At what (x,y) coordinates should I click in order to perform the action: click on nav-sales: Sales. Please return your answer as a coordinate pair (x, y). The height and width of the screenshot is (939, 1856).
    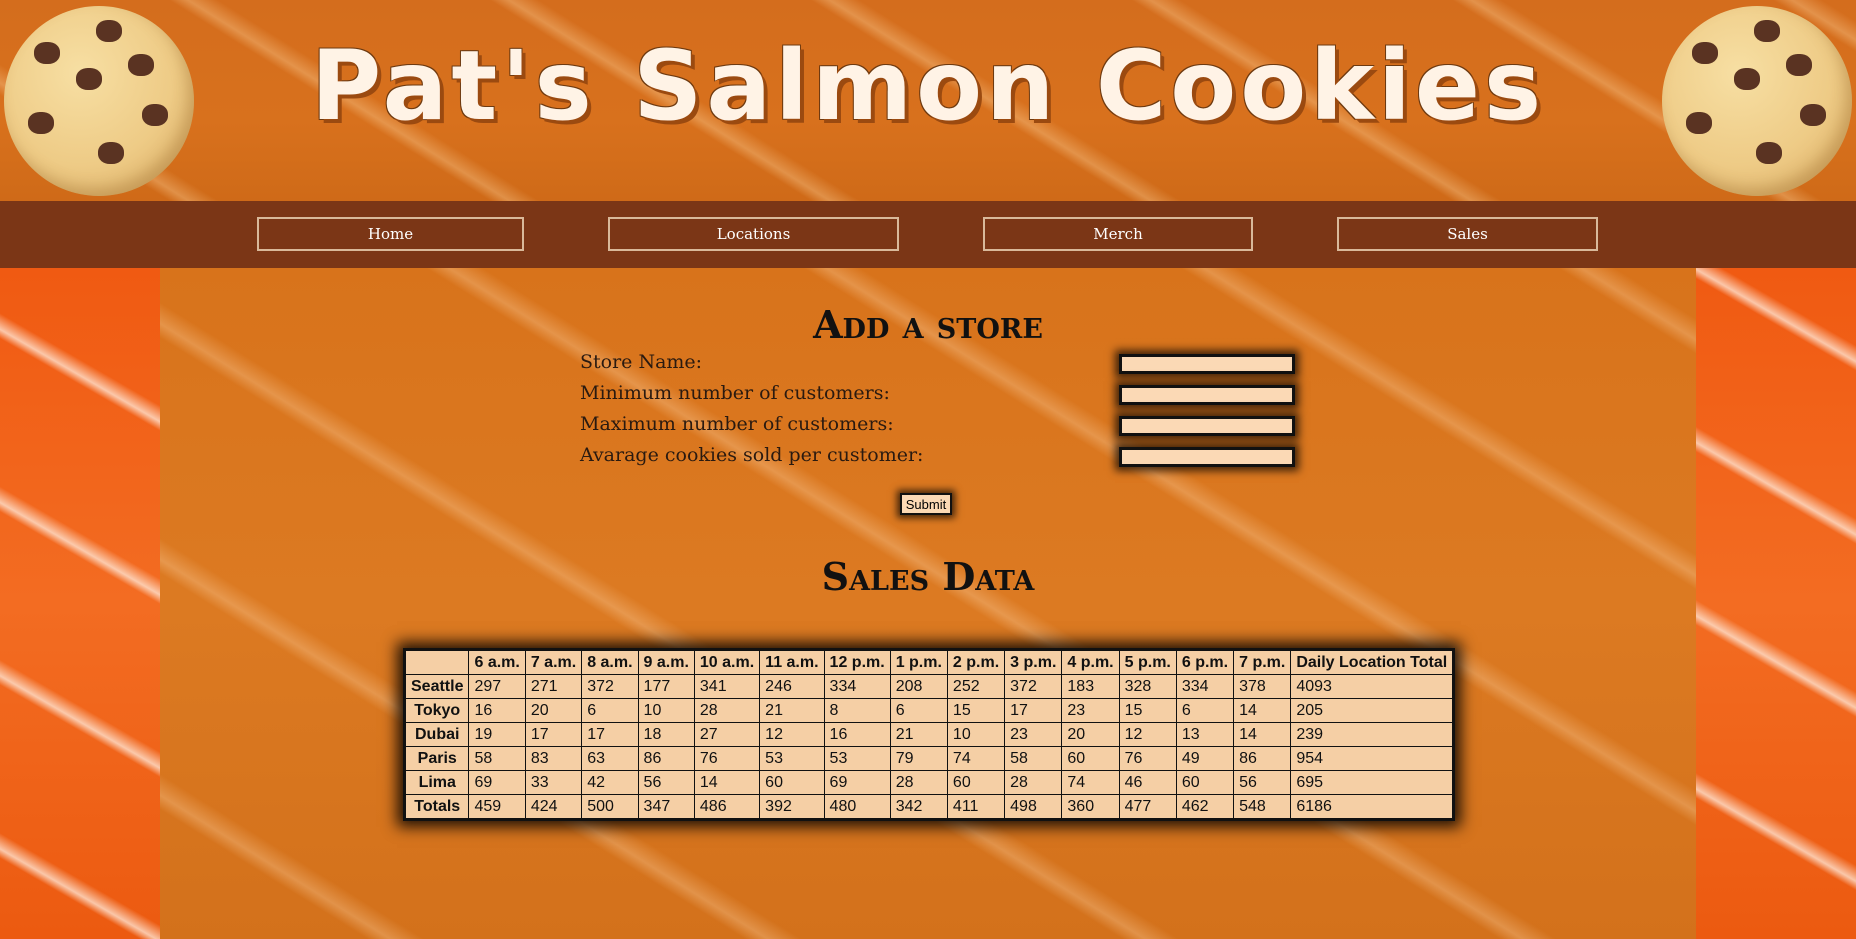
    Looking at the image, I should click on (1467, 234).